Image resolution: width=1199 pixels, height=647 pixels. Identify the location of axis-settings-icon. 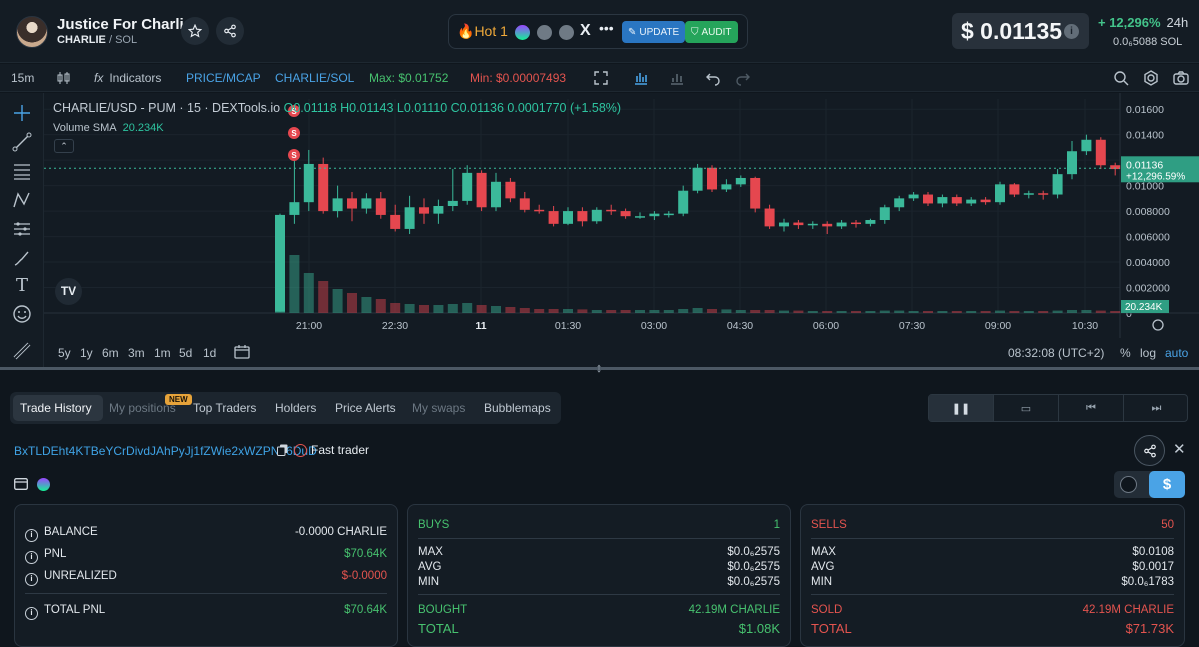
(1158, 325).